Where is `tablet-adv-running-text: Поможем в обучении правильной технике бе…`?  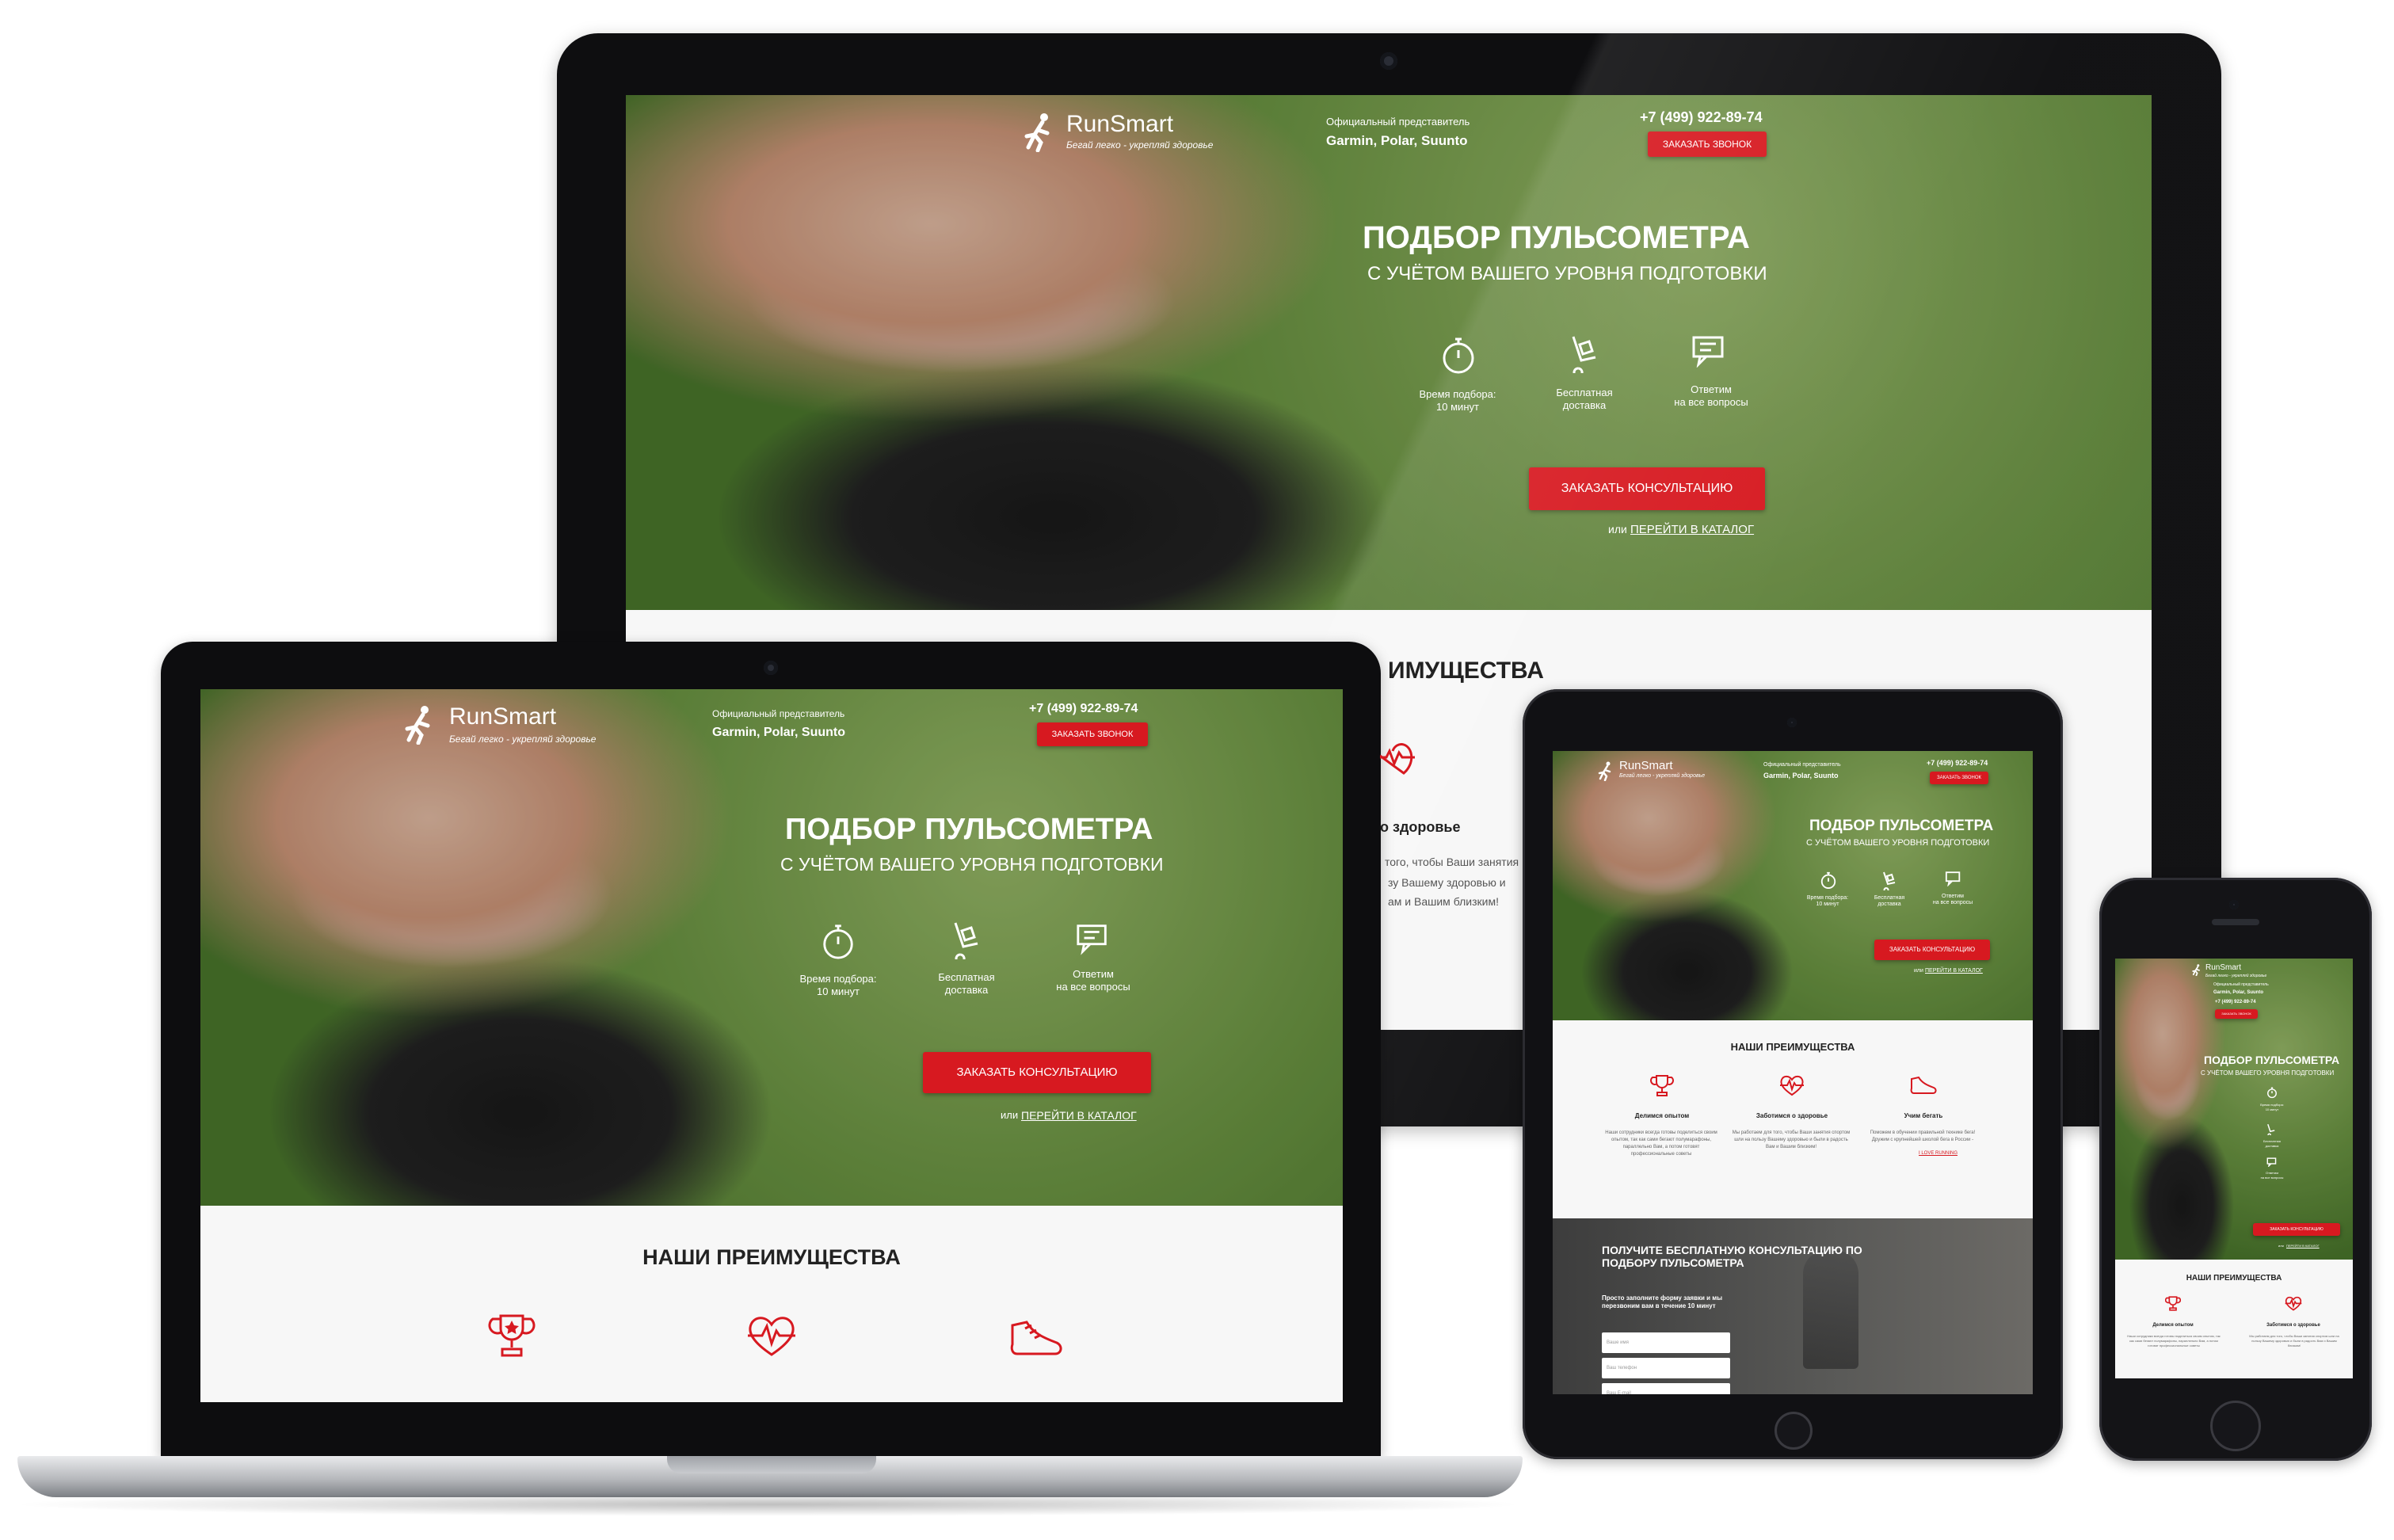
tablet-adv-running-text: Поможем в обучении правильной технике бе… is located at coordinates (1923, 1136).